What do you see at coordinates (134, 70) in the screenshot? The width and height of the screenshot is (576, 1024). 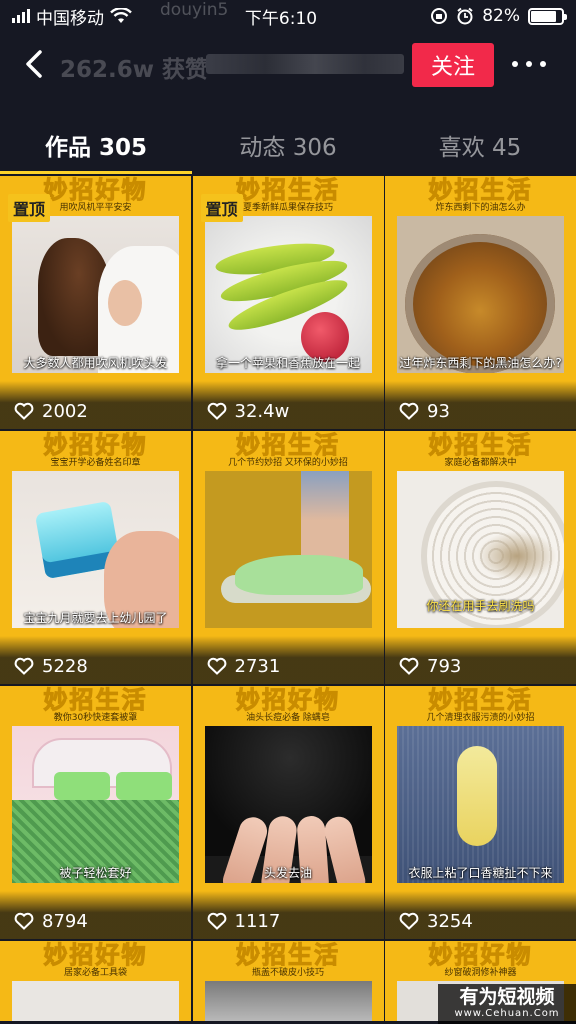 I see `likes-total: 262.6w 获赞` at bounding box center [134, 70].